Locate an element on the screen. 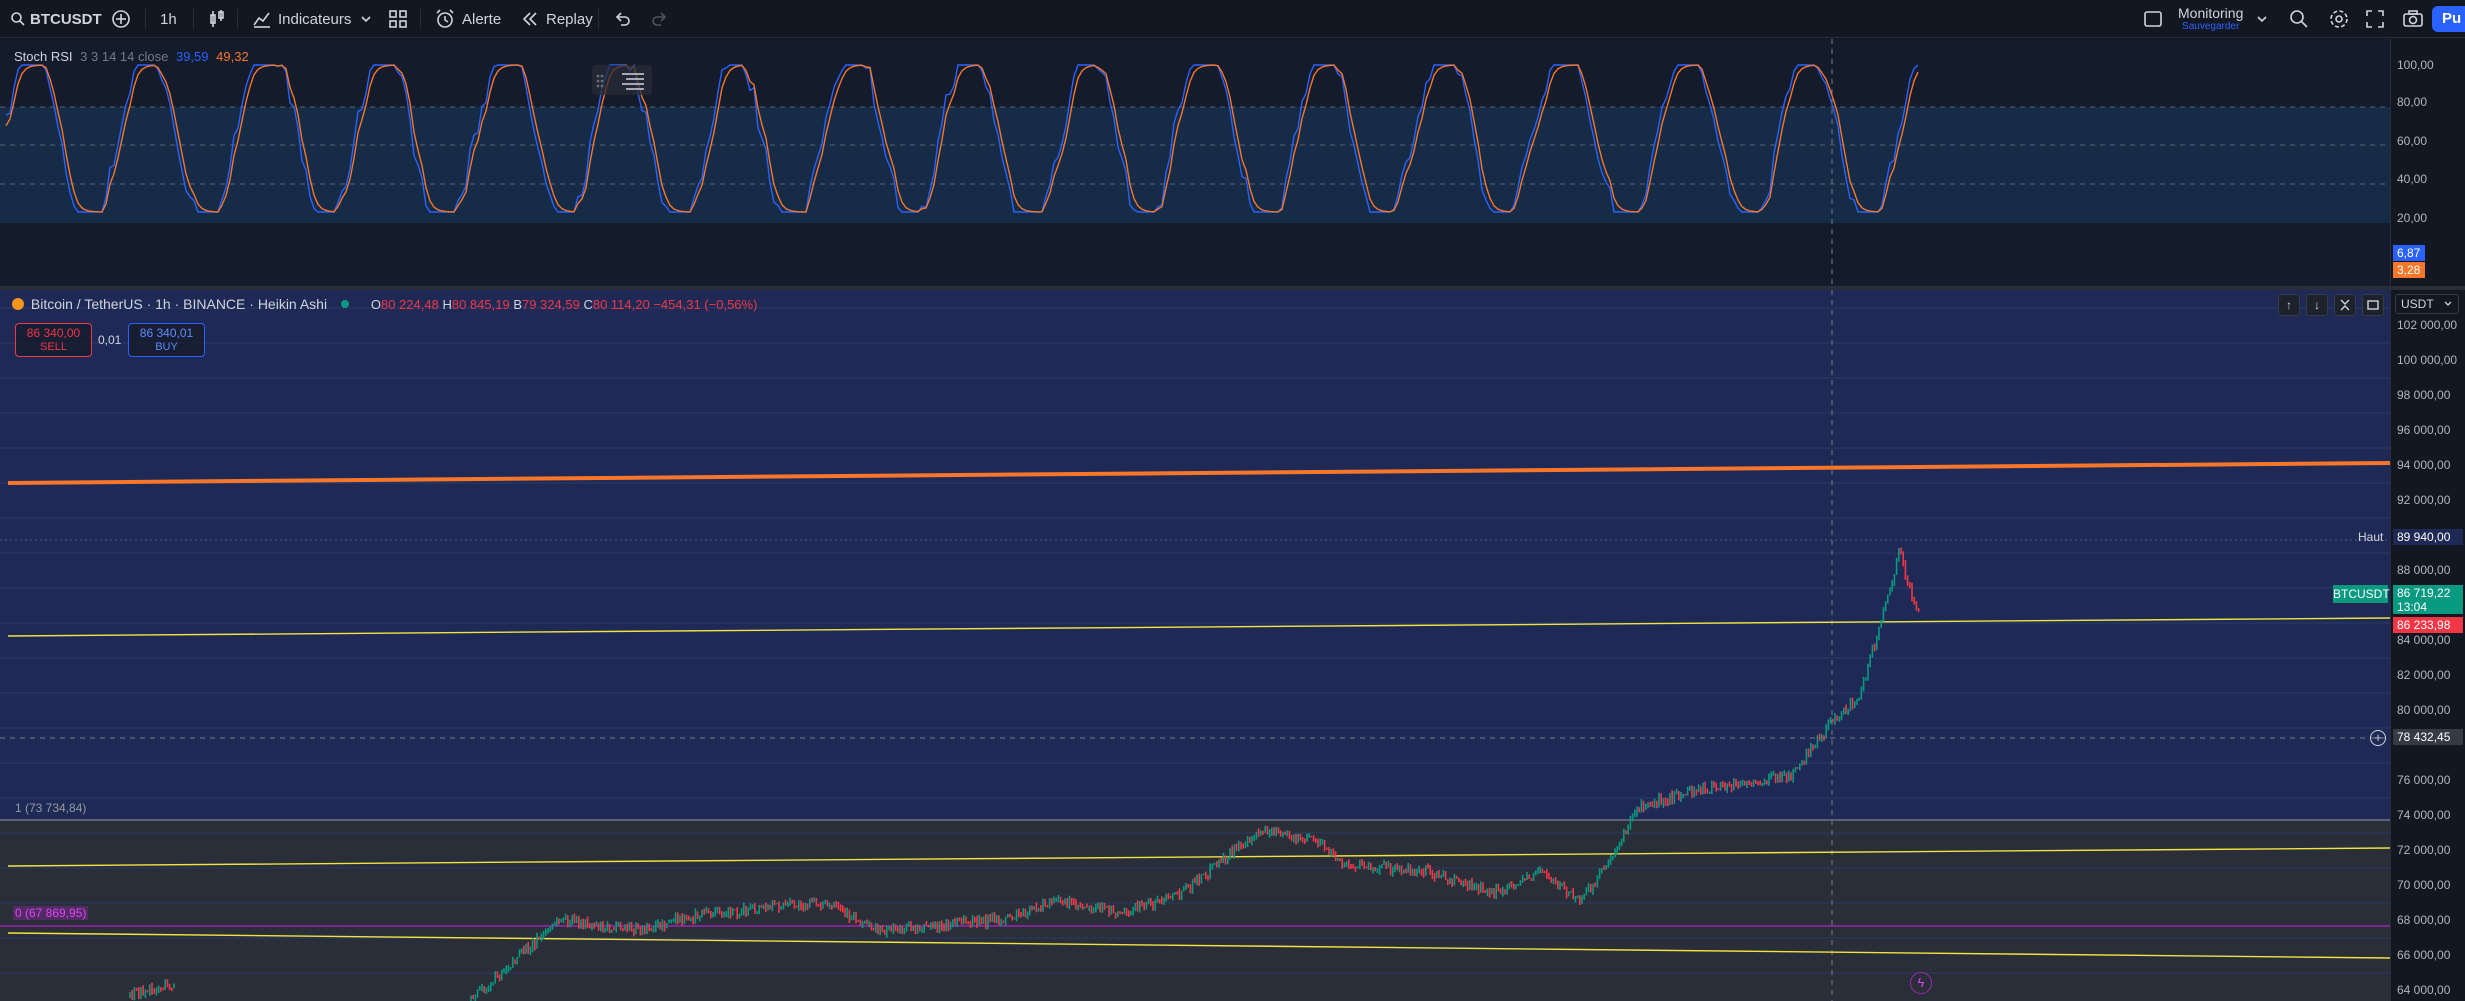 This screenshot has width=2465, height=1001. rsi-axis-label: 60,00 is located at coordinates (2412, 141).